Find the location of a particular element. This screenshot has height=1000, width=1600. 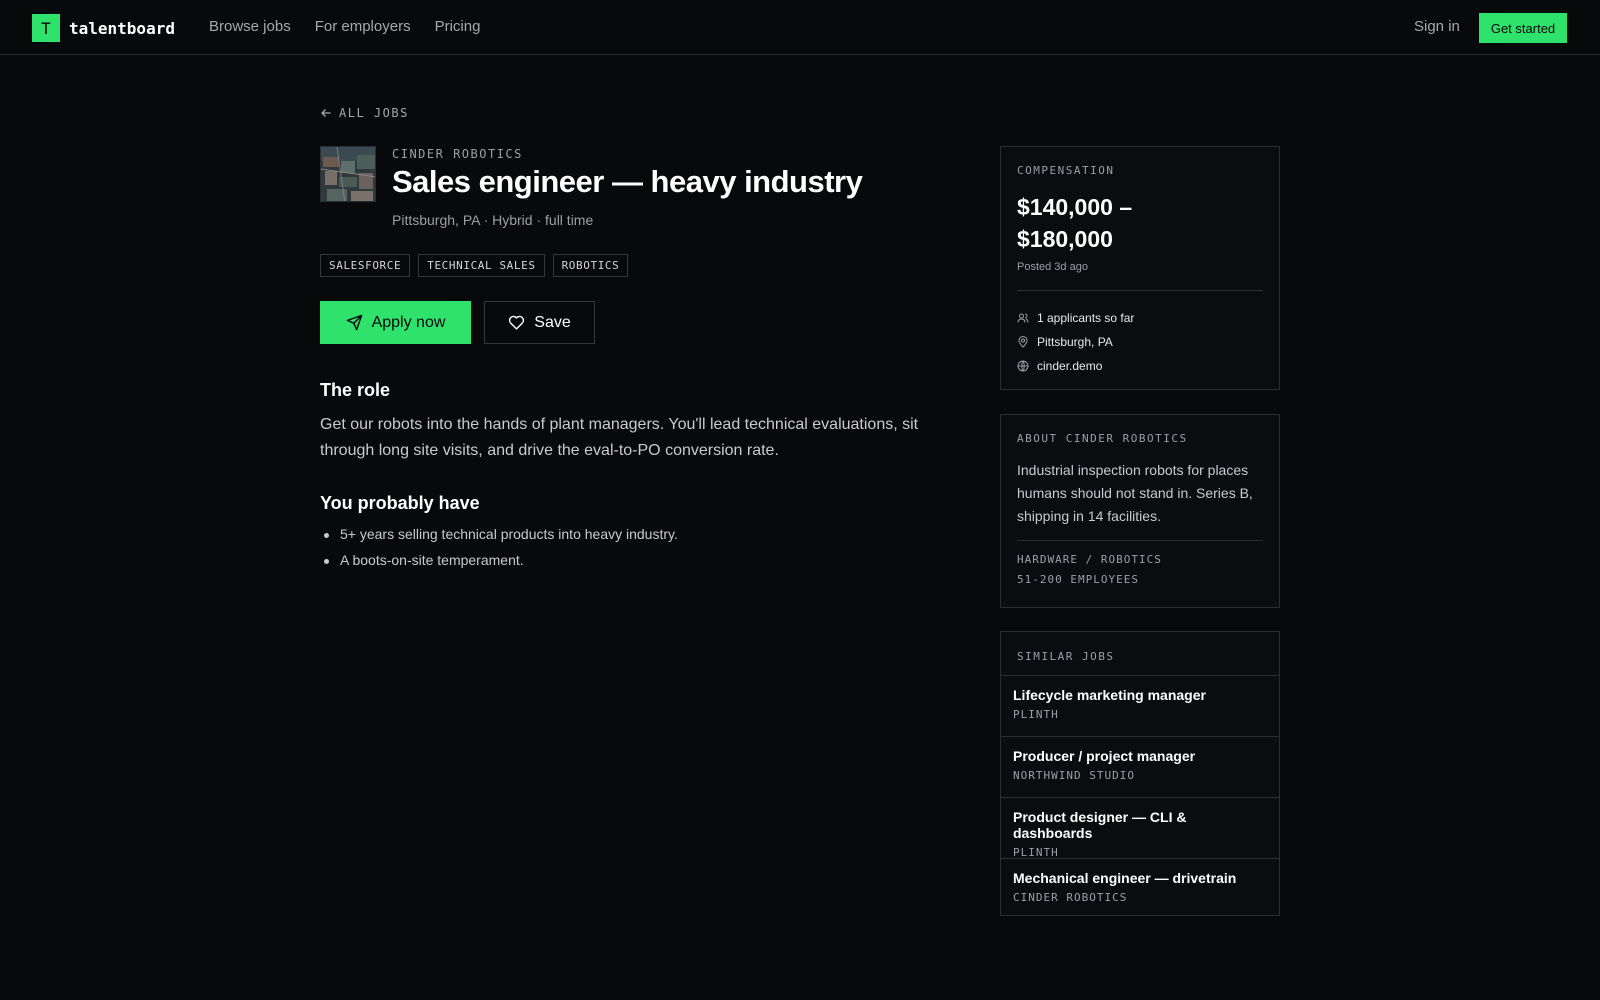

list-item: A boots-on-site temperament. is located at coordinates (499, 565).